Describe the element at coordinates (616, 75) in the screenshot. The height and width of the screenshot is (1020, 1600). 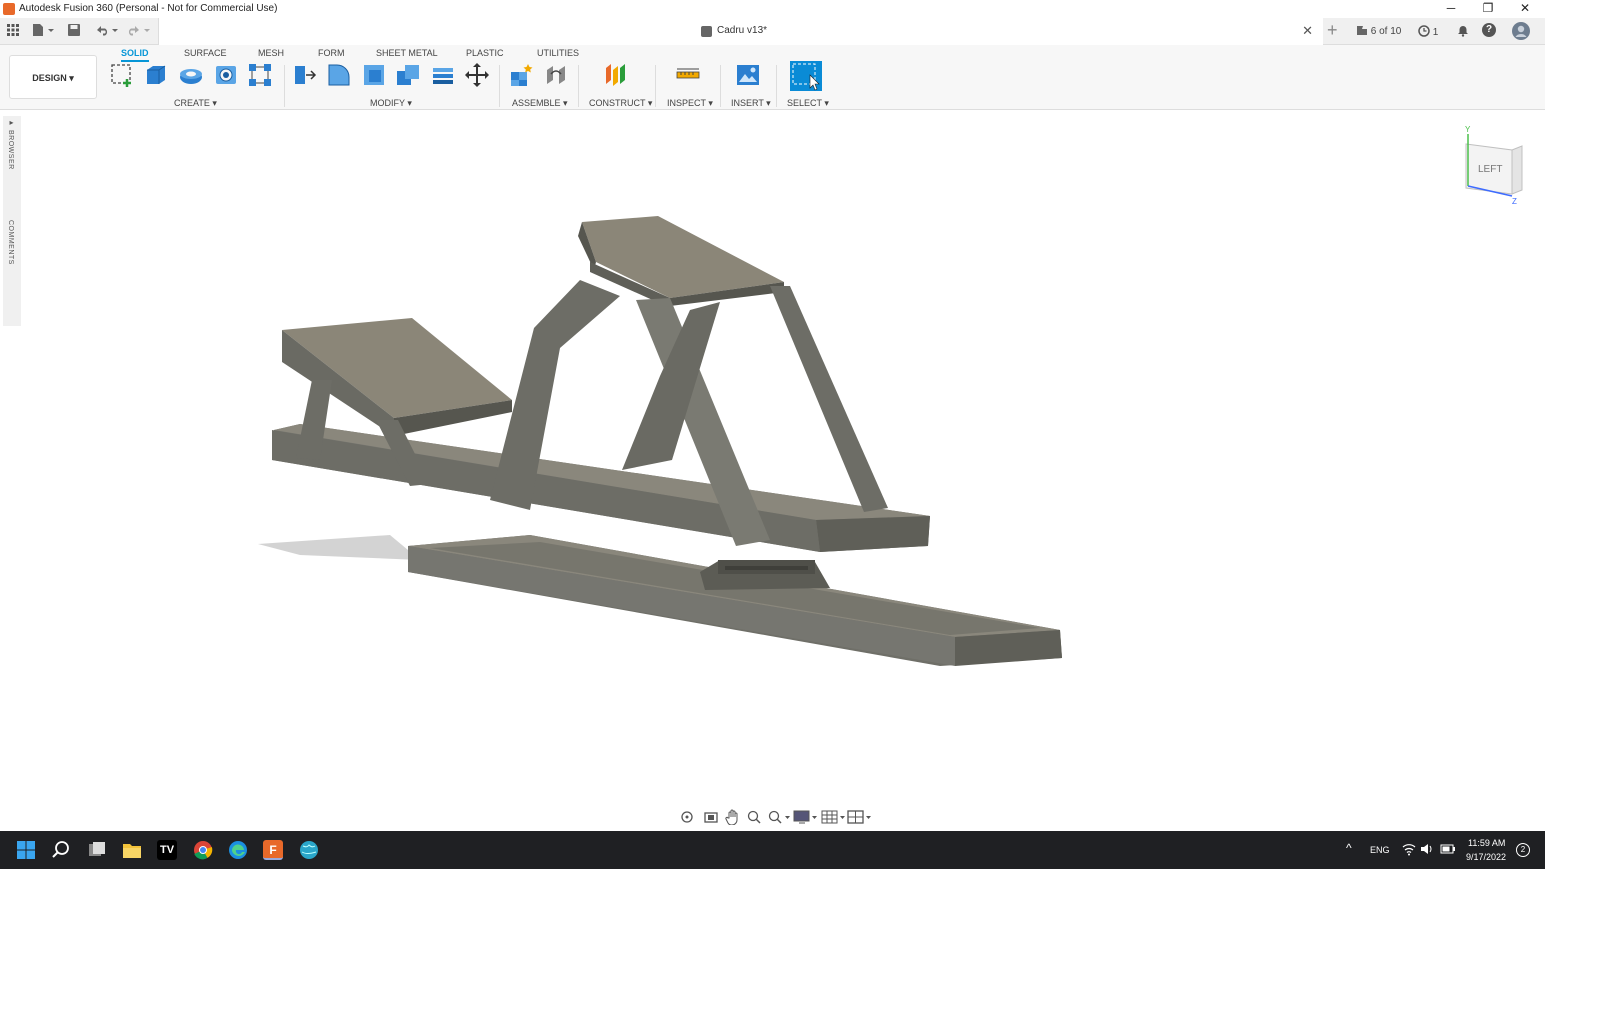
I see `offset-plane-icon` at that location.